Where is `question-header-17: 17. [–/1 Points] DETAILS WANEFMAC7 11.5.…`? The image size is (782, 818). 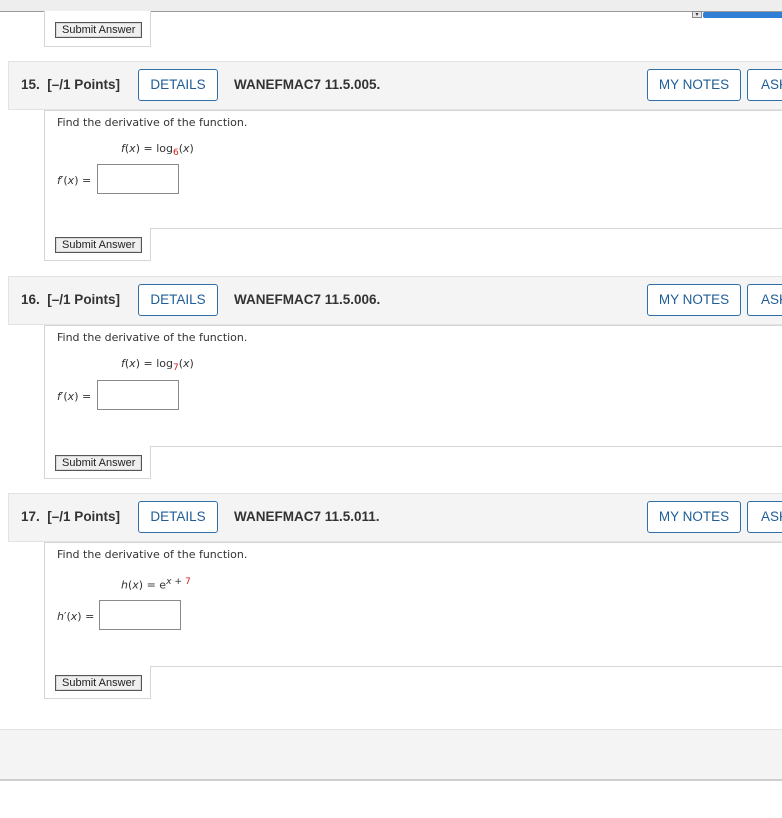 question-header-17: 17. [–/1 Points] DETAILS WANEFMAC7 11.5.… is located at coordinates (395, 517).